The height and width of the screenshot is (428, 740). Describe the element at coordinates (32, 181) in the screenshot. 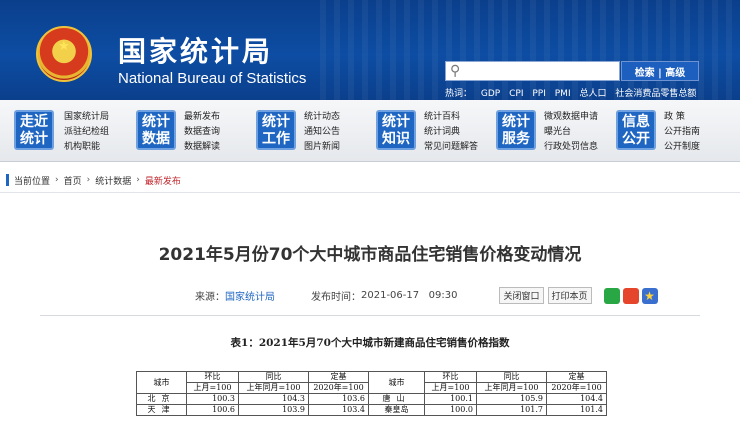

I see `breadcrumb-label: 当前位置` at that location.